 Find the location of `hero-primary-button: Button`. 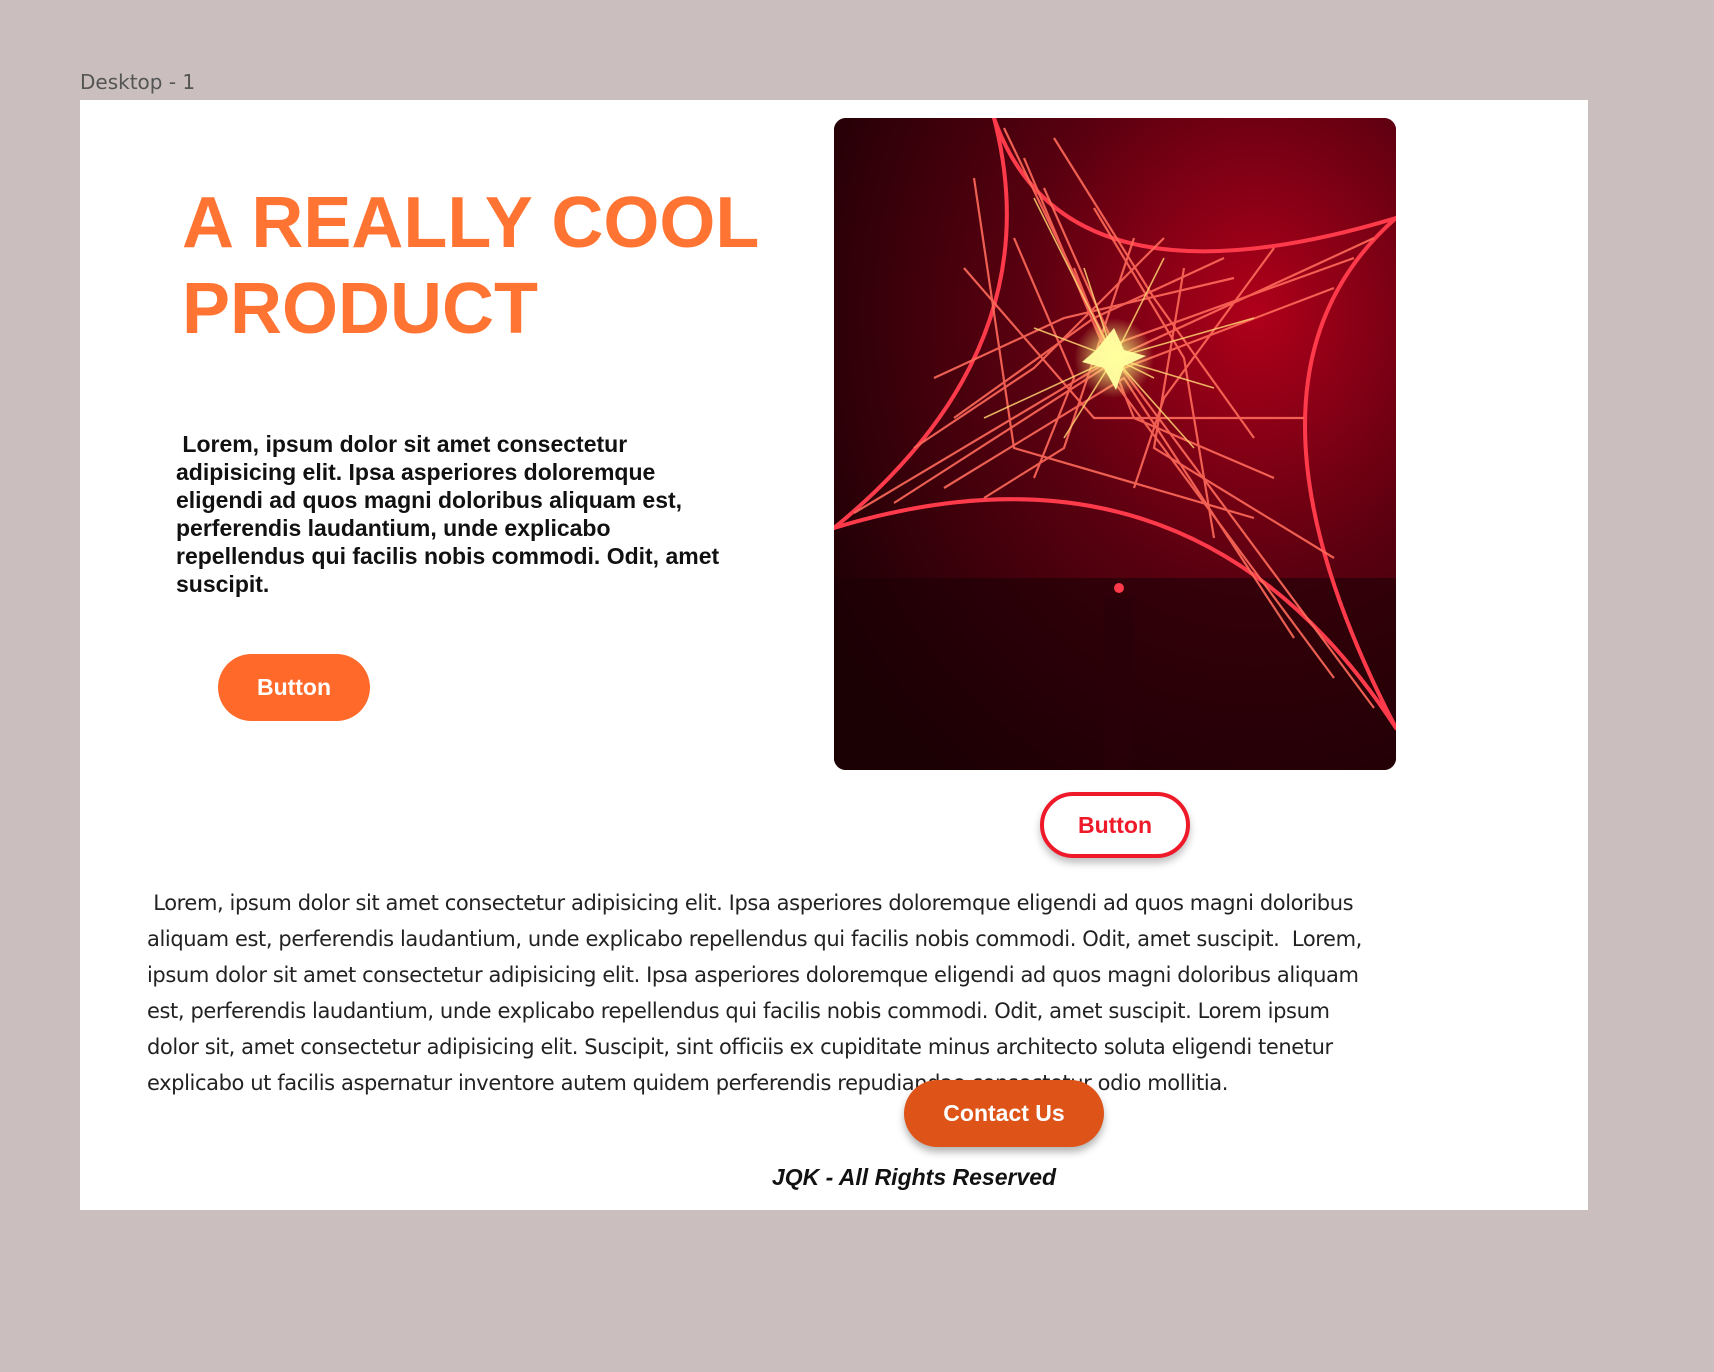

hero-primary-button: Button is located at coordinates (294, 687).